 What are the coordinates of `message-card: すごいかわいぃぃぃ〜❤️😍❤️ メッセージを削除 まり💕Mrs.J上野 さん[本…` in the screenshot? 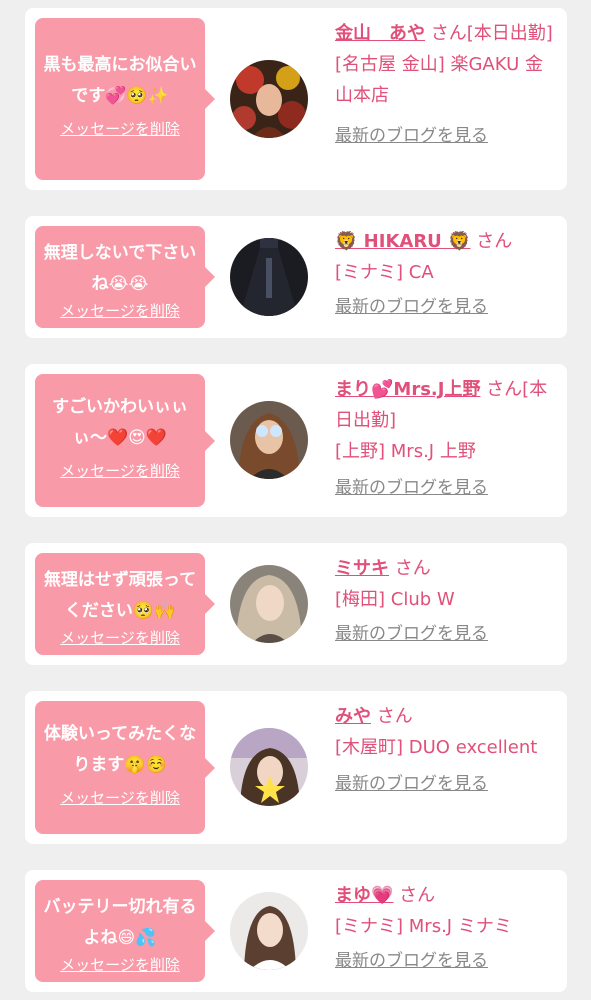 It's located at (296, 440).